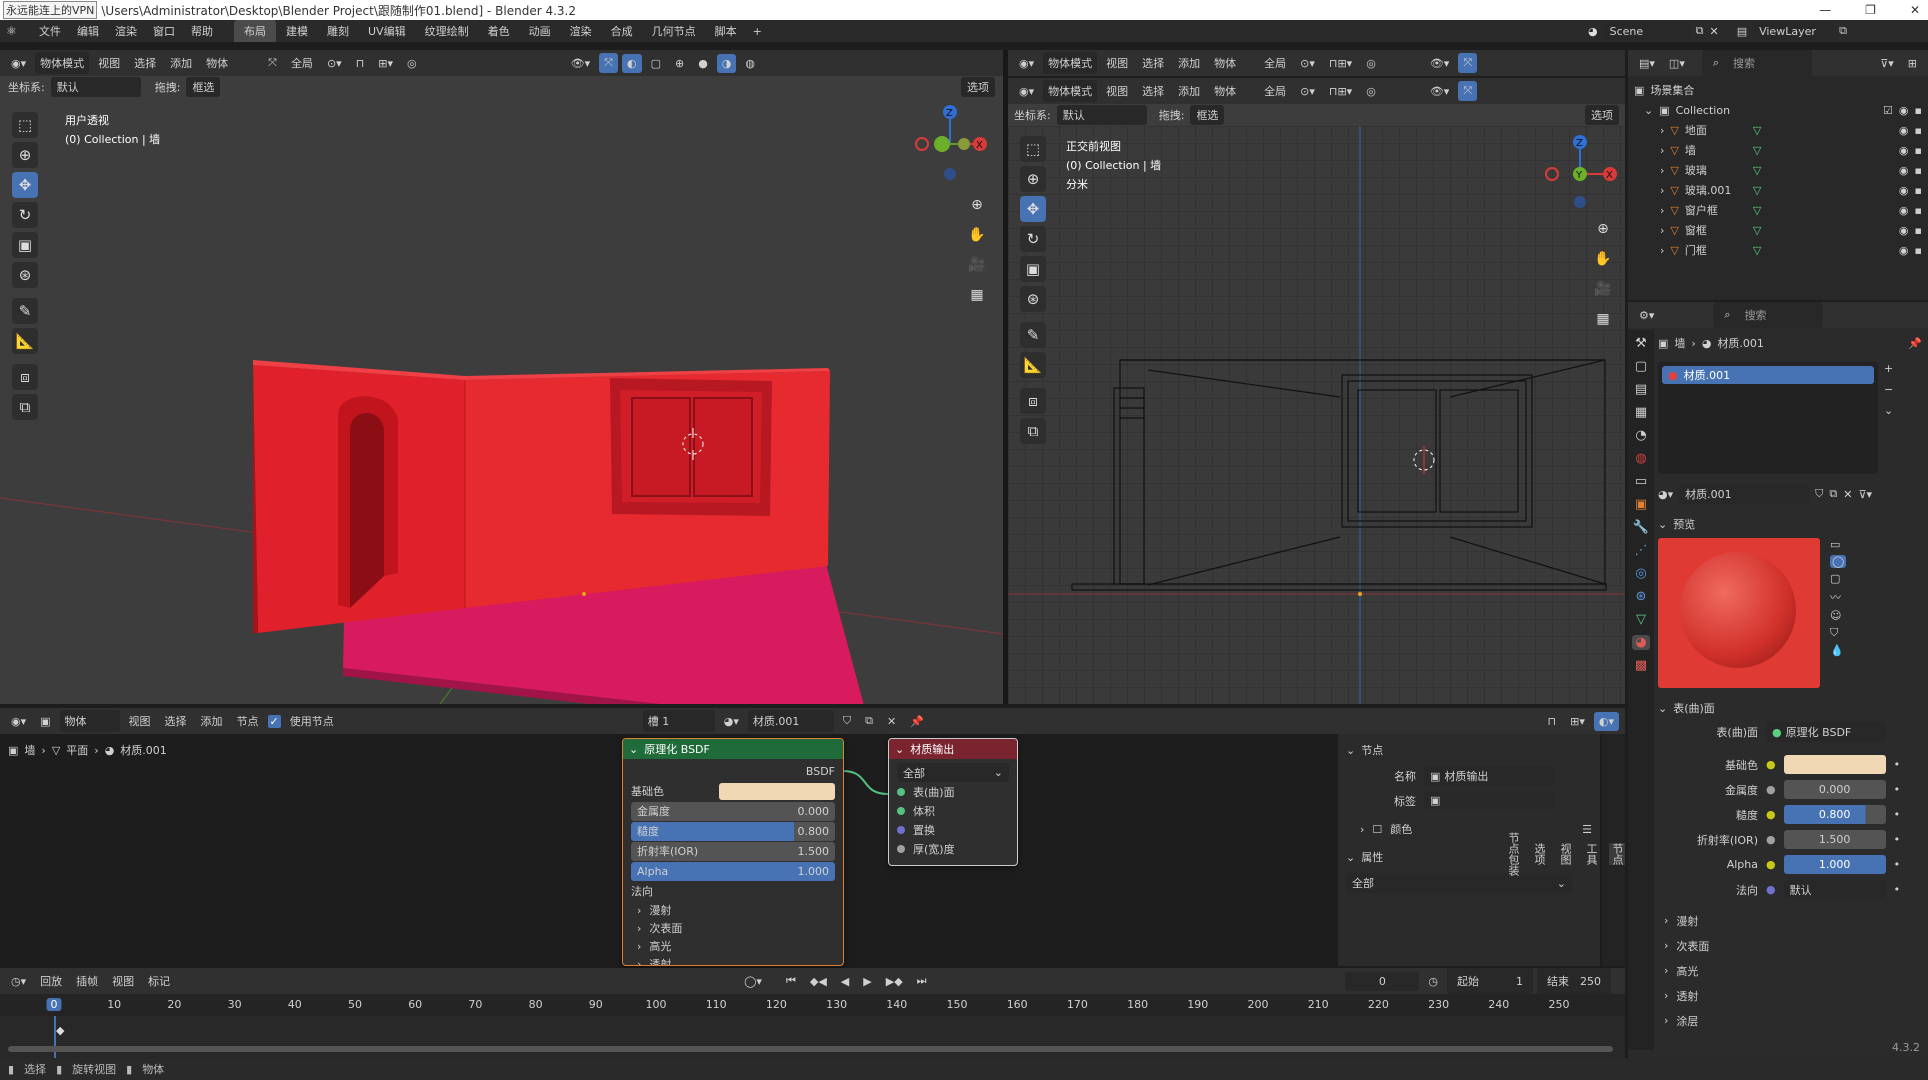  I want to click on surface-shader-field: ● 原理化 BSDF, so click(1826, 732).